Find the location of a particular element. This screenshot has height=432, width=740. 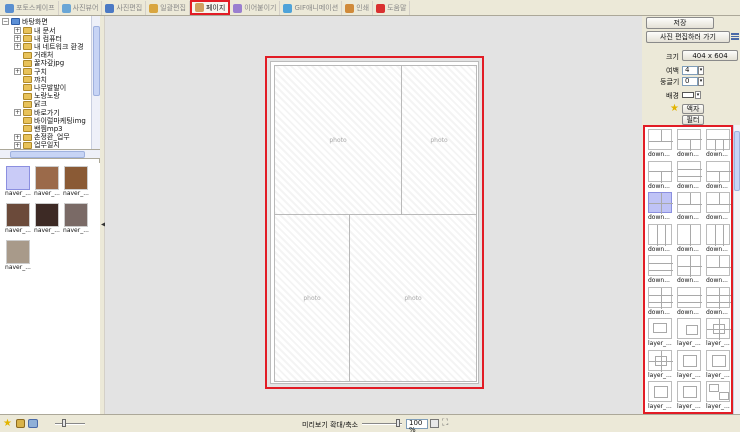

tab-6: GIF애니메이션 is located at coordinates (311, 8).